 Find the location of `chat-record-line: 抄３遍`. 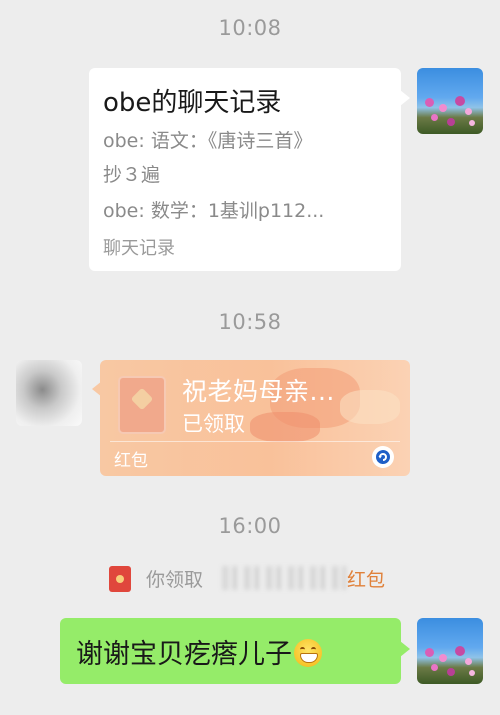

chat-record-line: 抄３遍 is located at coordinates (132, 175).